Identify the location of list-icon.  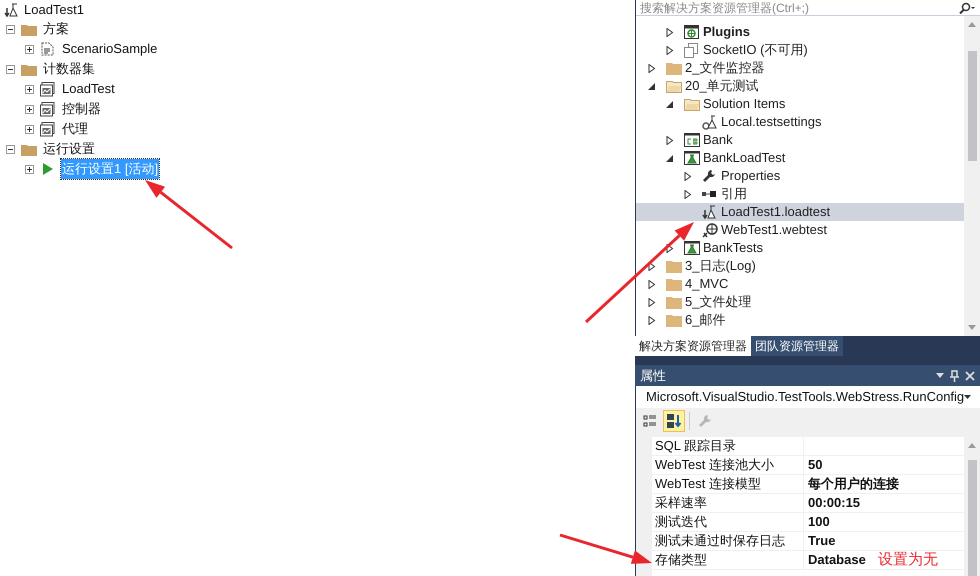
(650, 421).